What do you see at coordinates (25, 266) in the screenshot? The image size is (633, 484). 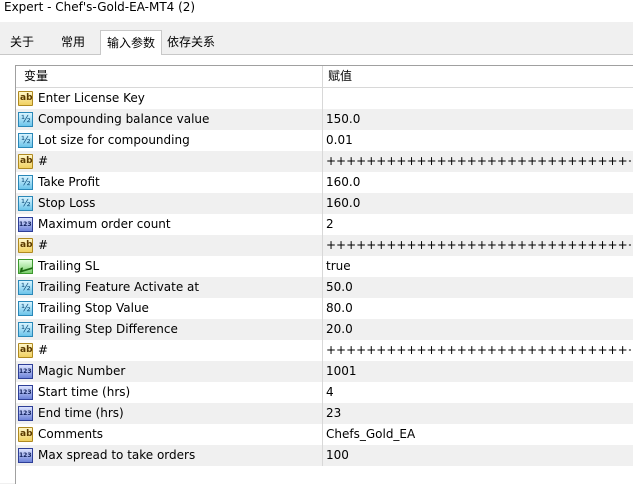 I see `boolean-check-icon` at bounding box center [25, 266].